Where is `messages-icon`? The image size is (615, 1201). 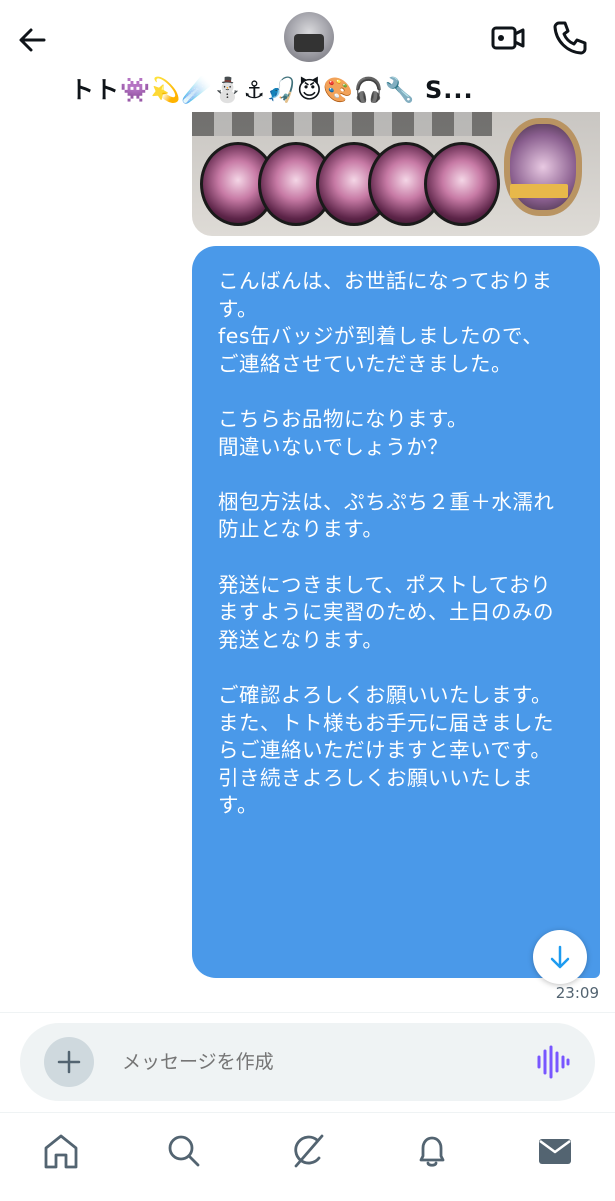 messages-icon is located at coordinates (555, 1151).